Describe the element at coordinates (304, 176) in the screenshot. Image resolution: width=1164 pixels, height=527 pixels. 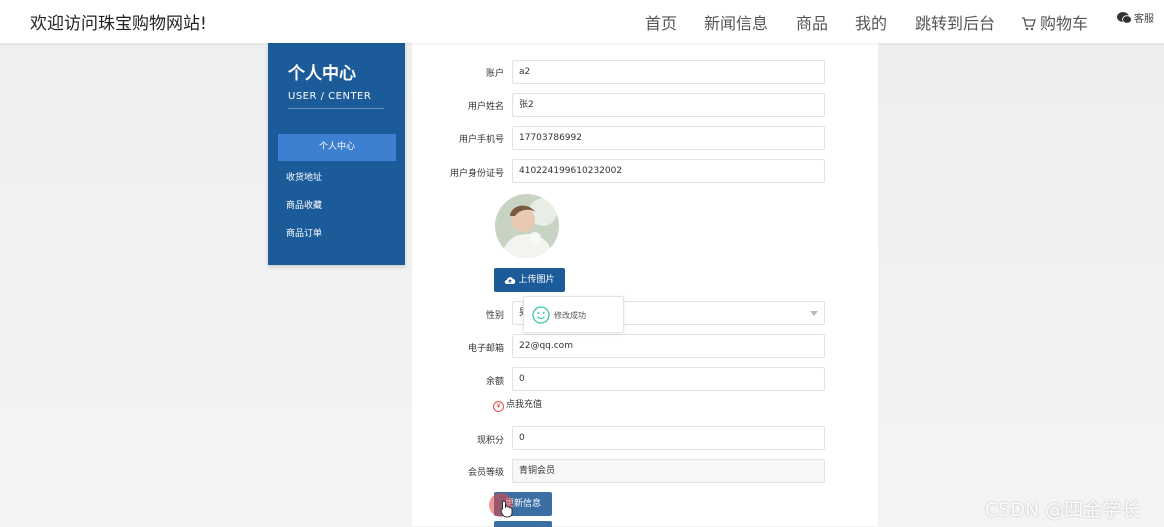
I see `sidebar-item-address: 收货地址` at that location.